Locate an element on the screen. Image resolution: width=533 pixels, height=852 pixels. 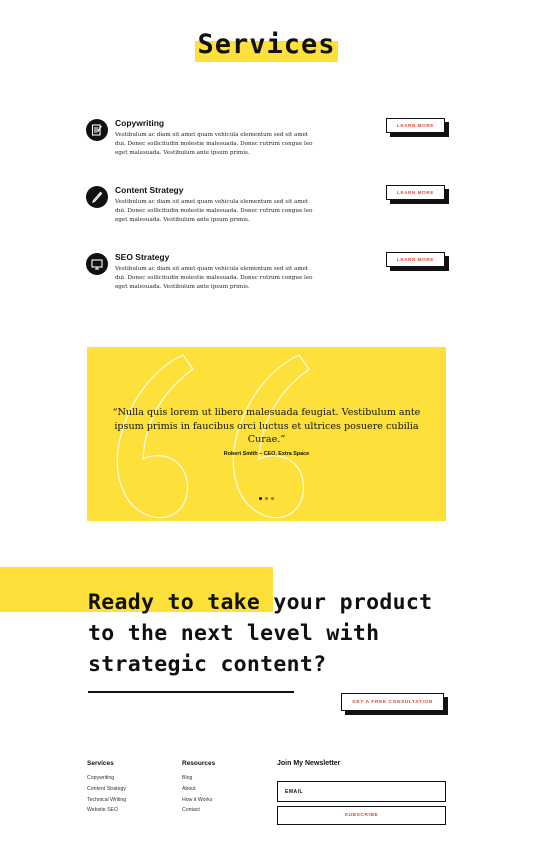
services-header: Services is located at coordinates (266, 48).